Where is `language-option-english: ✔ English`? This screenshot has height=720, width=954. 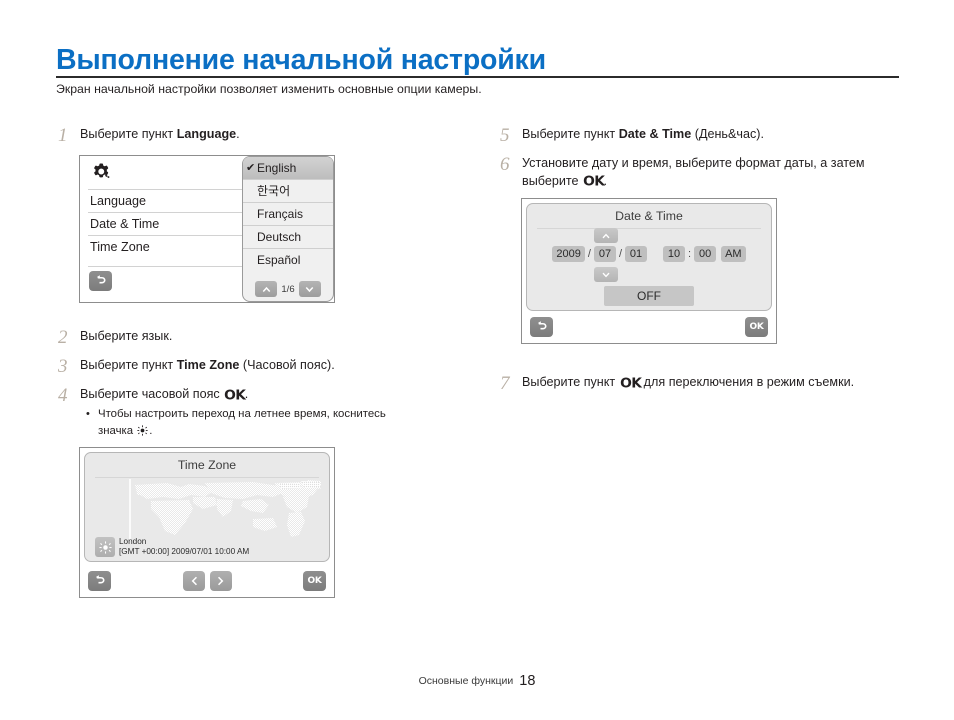 language-option-english: ✔ English is located at coordinates (288, 168).